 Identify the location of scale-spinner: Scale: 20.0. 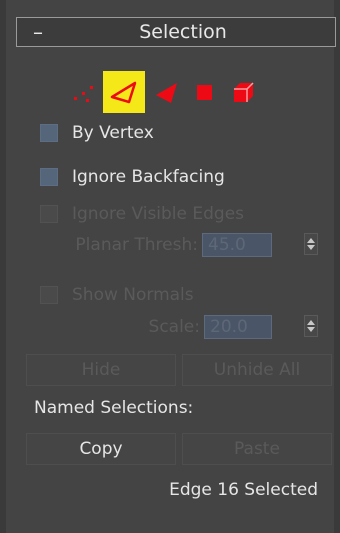
(173, 327).